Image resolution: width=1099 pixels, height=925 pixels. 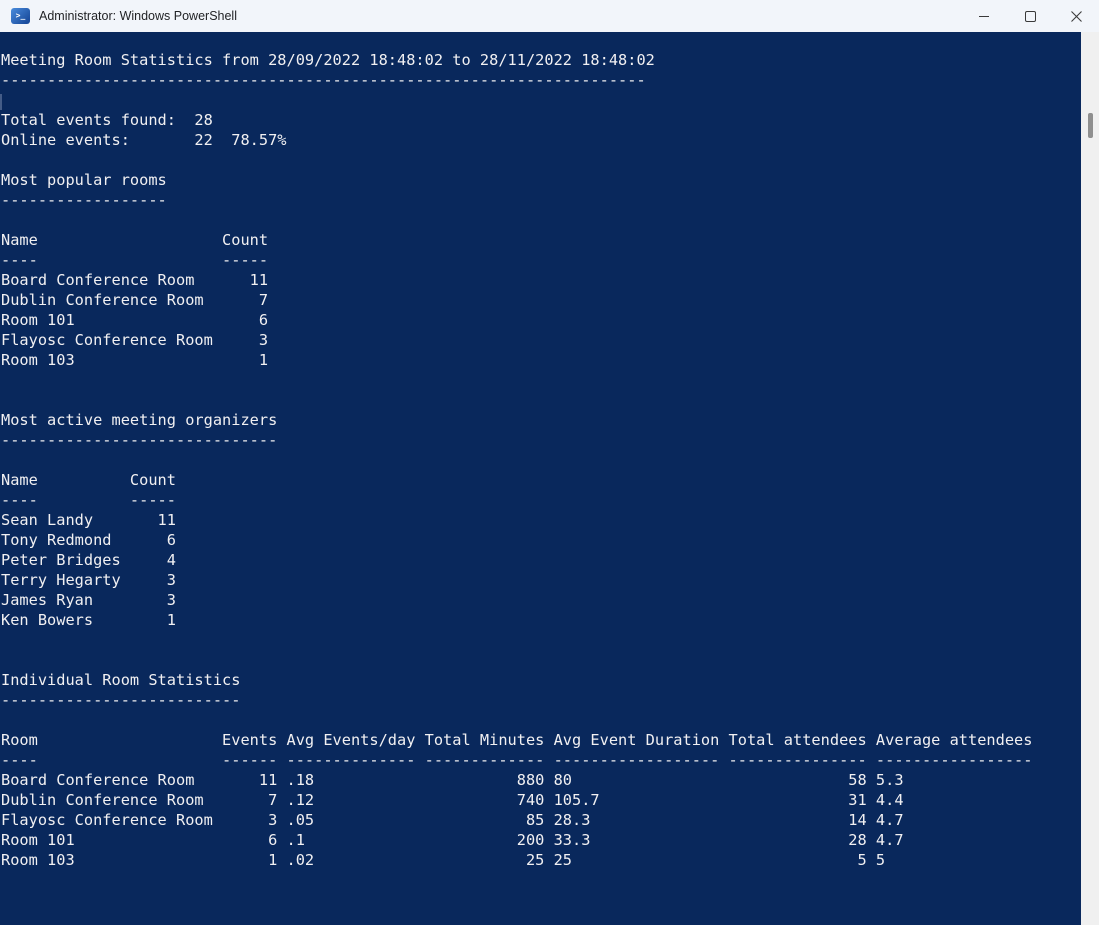 What do you see at coordinates (1, 102) in the screenshot?
I see `stray-character-artifact` at bounding box center [1, 102].